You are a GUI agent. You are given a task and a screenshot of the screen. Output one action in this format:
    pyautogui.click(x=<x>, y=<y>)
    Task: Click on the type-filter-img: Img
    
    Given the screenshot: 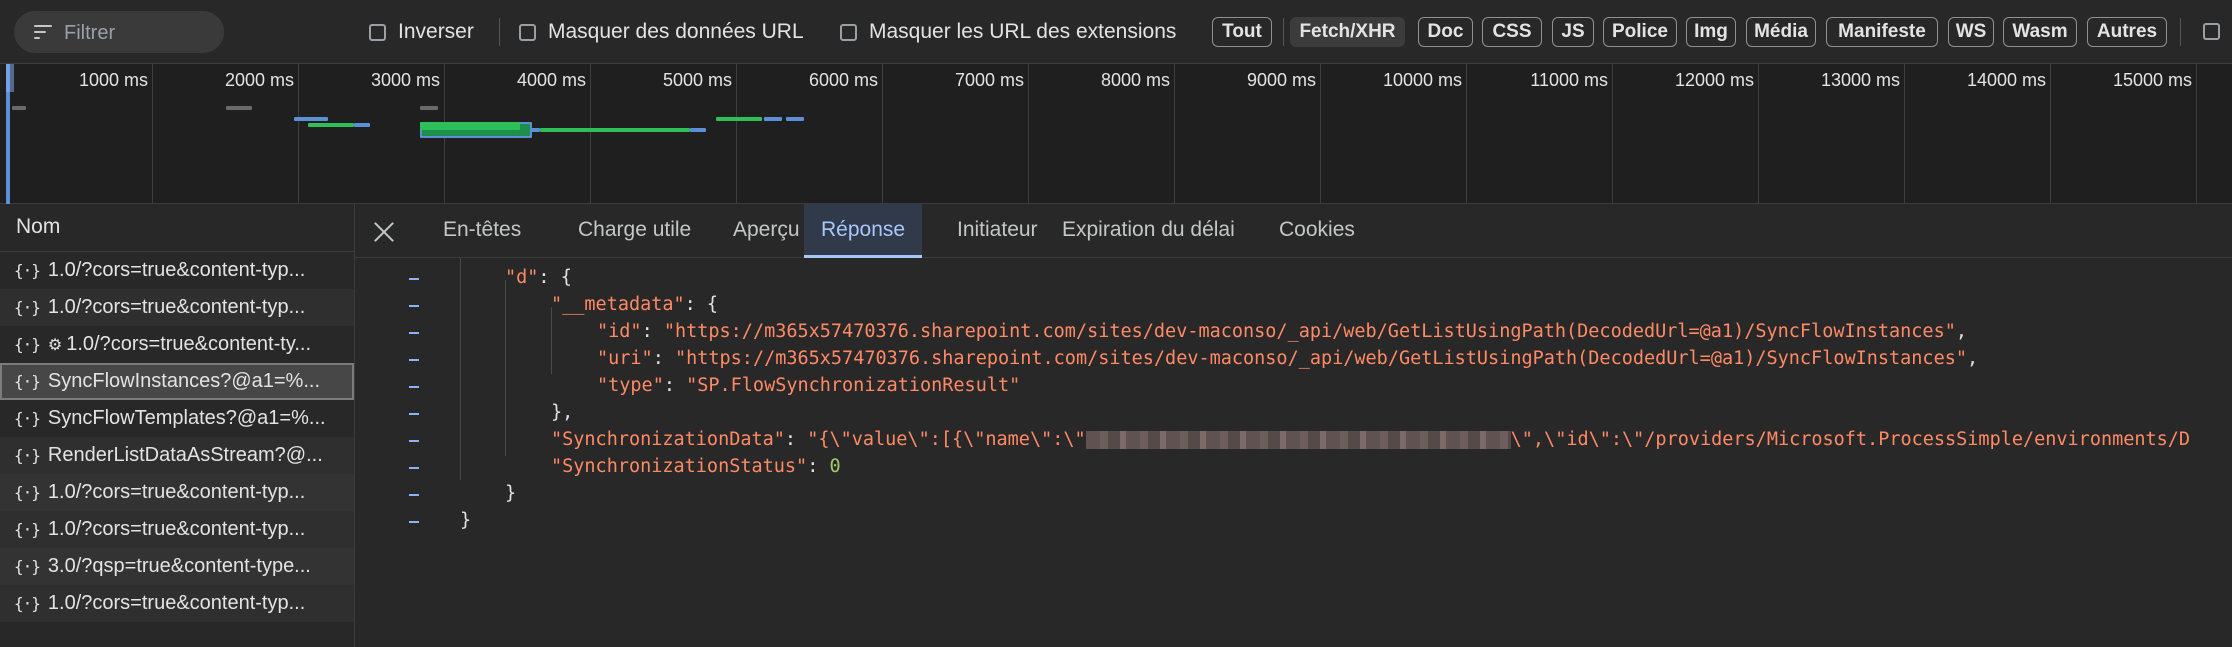 What is the action you would take?
    pyautogui.click(x=1711, y=32)
    